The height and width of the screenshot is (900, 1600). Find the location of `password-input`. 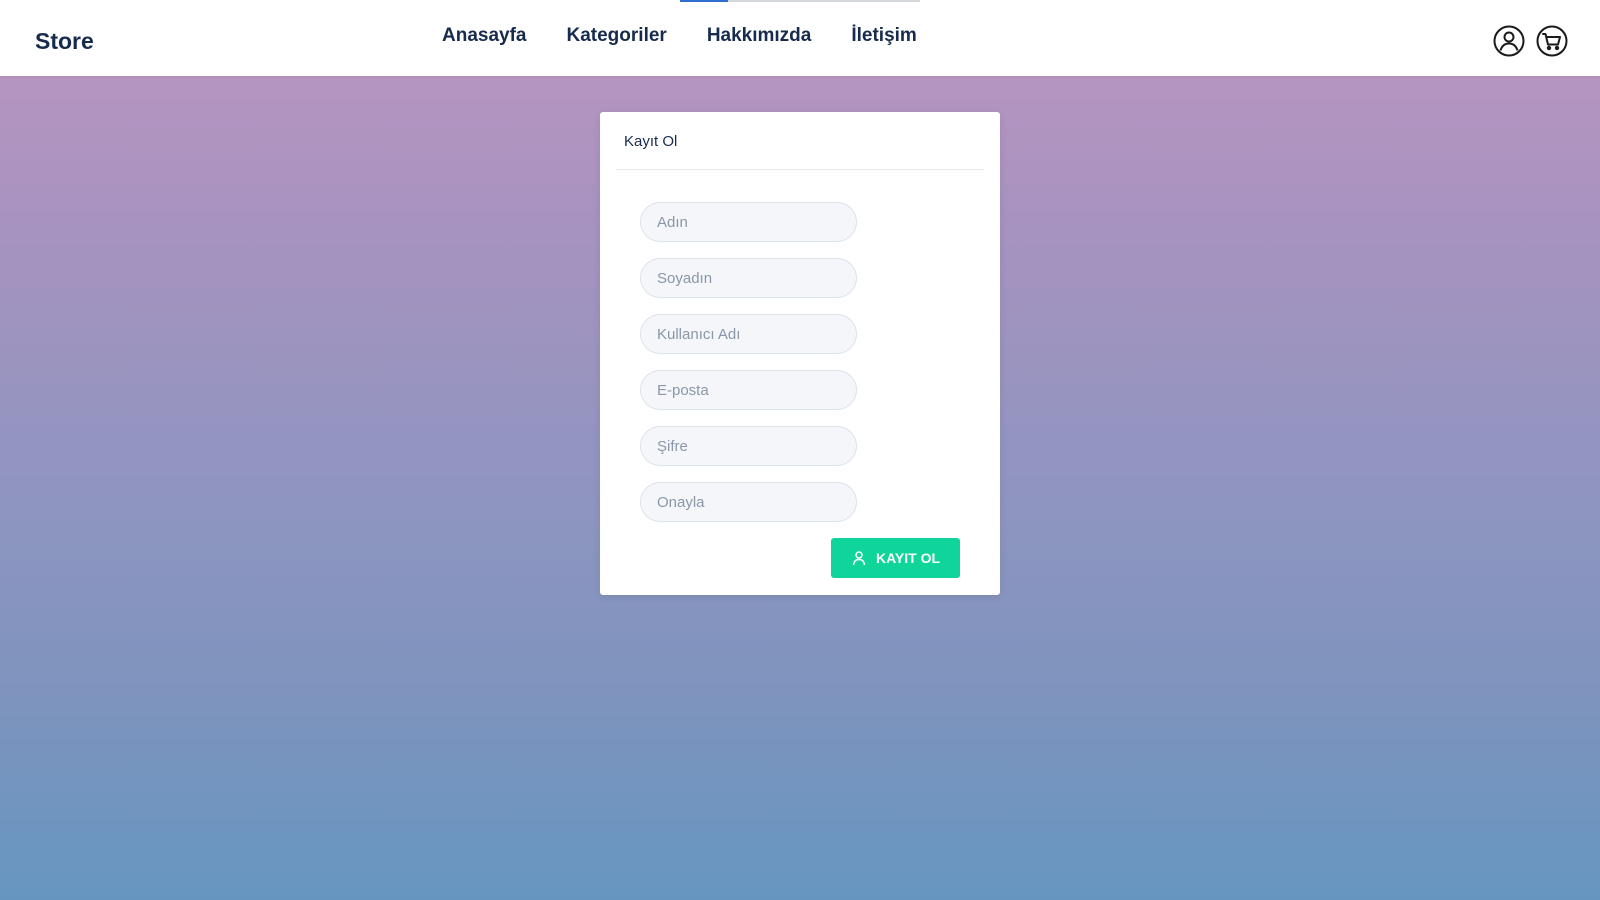

password-input is located at coordinates (748, 446).